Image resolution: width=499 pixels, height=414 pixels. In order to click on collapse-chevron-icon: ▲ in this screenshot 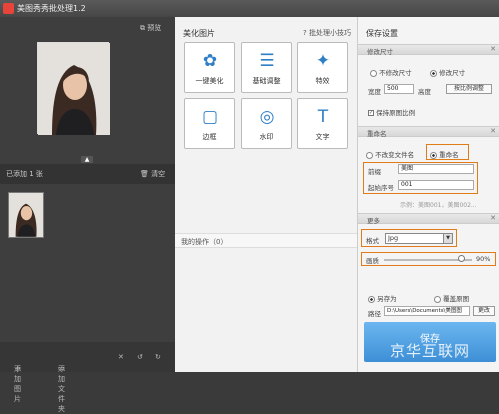, I will do `click(87, 159)`.